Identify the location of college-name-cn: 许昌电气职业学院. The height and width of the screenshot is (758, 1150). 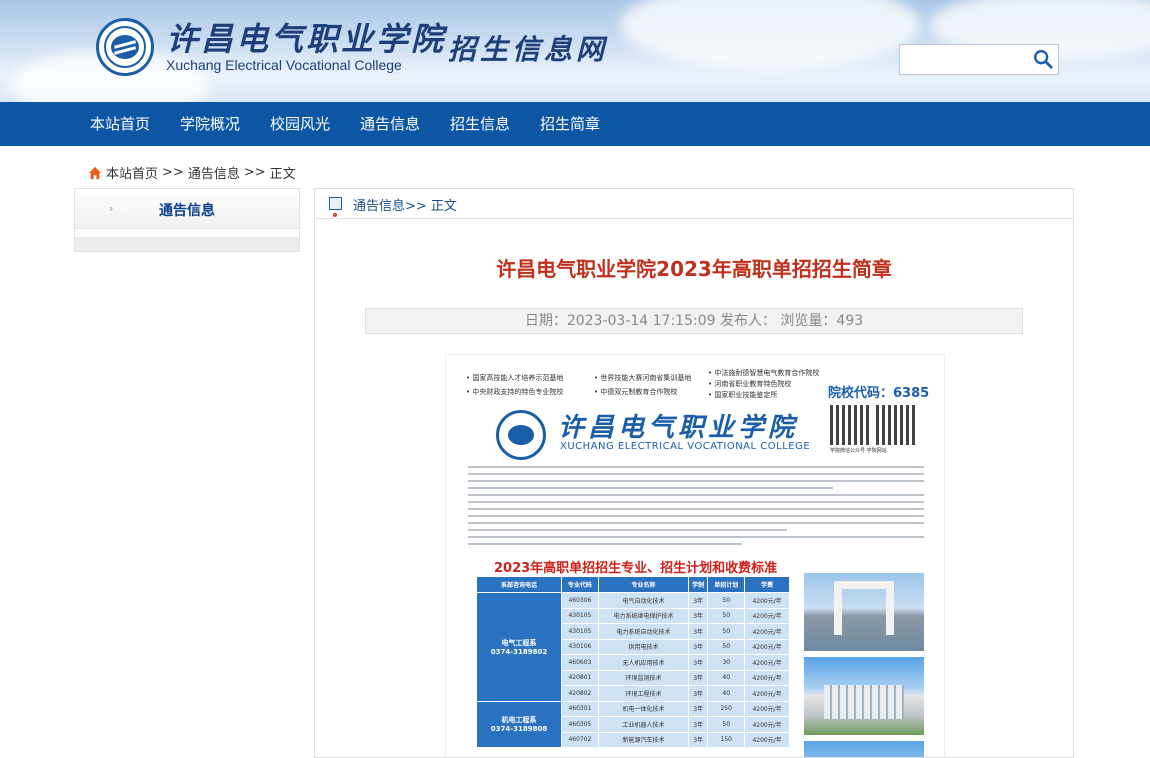
(306, 39).